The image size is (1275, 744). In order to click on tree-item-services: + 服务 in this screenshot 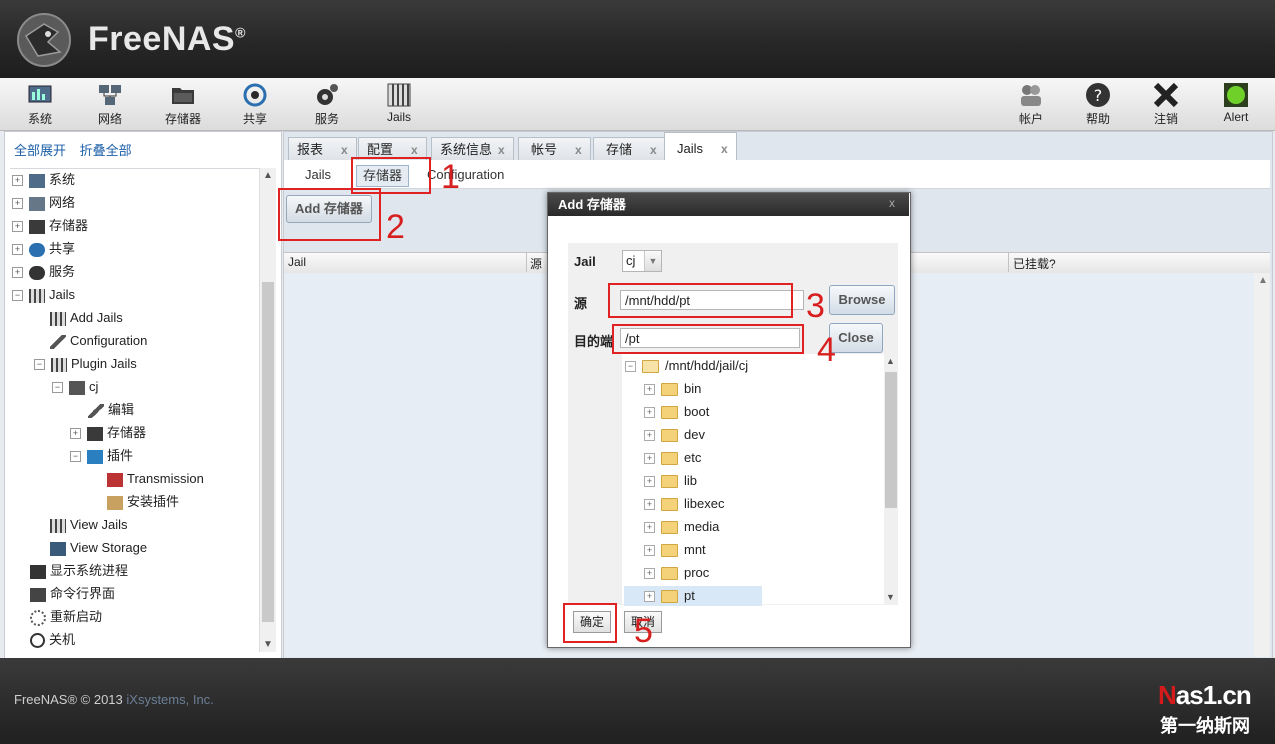, I will do `click(43, 272)`.